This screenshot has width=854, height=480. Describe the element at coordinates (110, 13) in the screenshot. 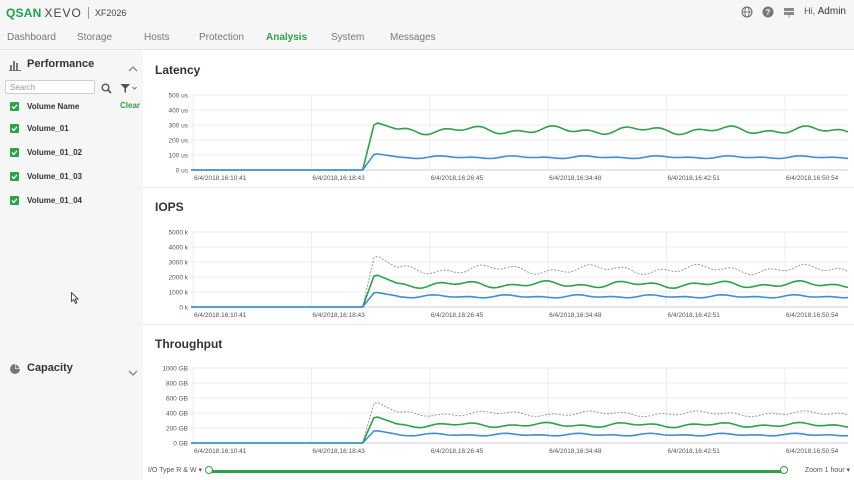

I see `system-model: XF2026` at that location.